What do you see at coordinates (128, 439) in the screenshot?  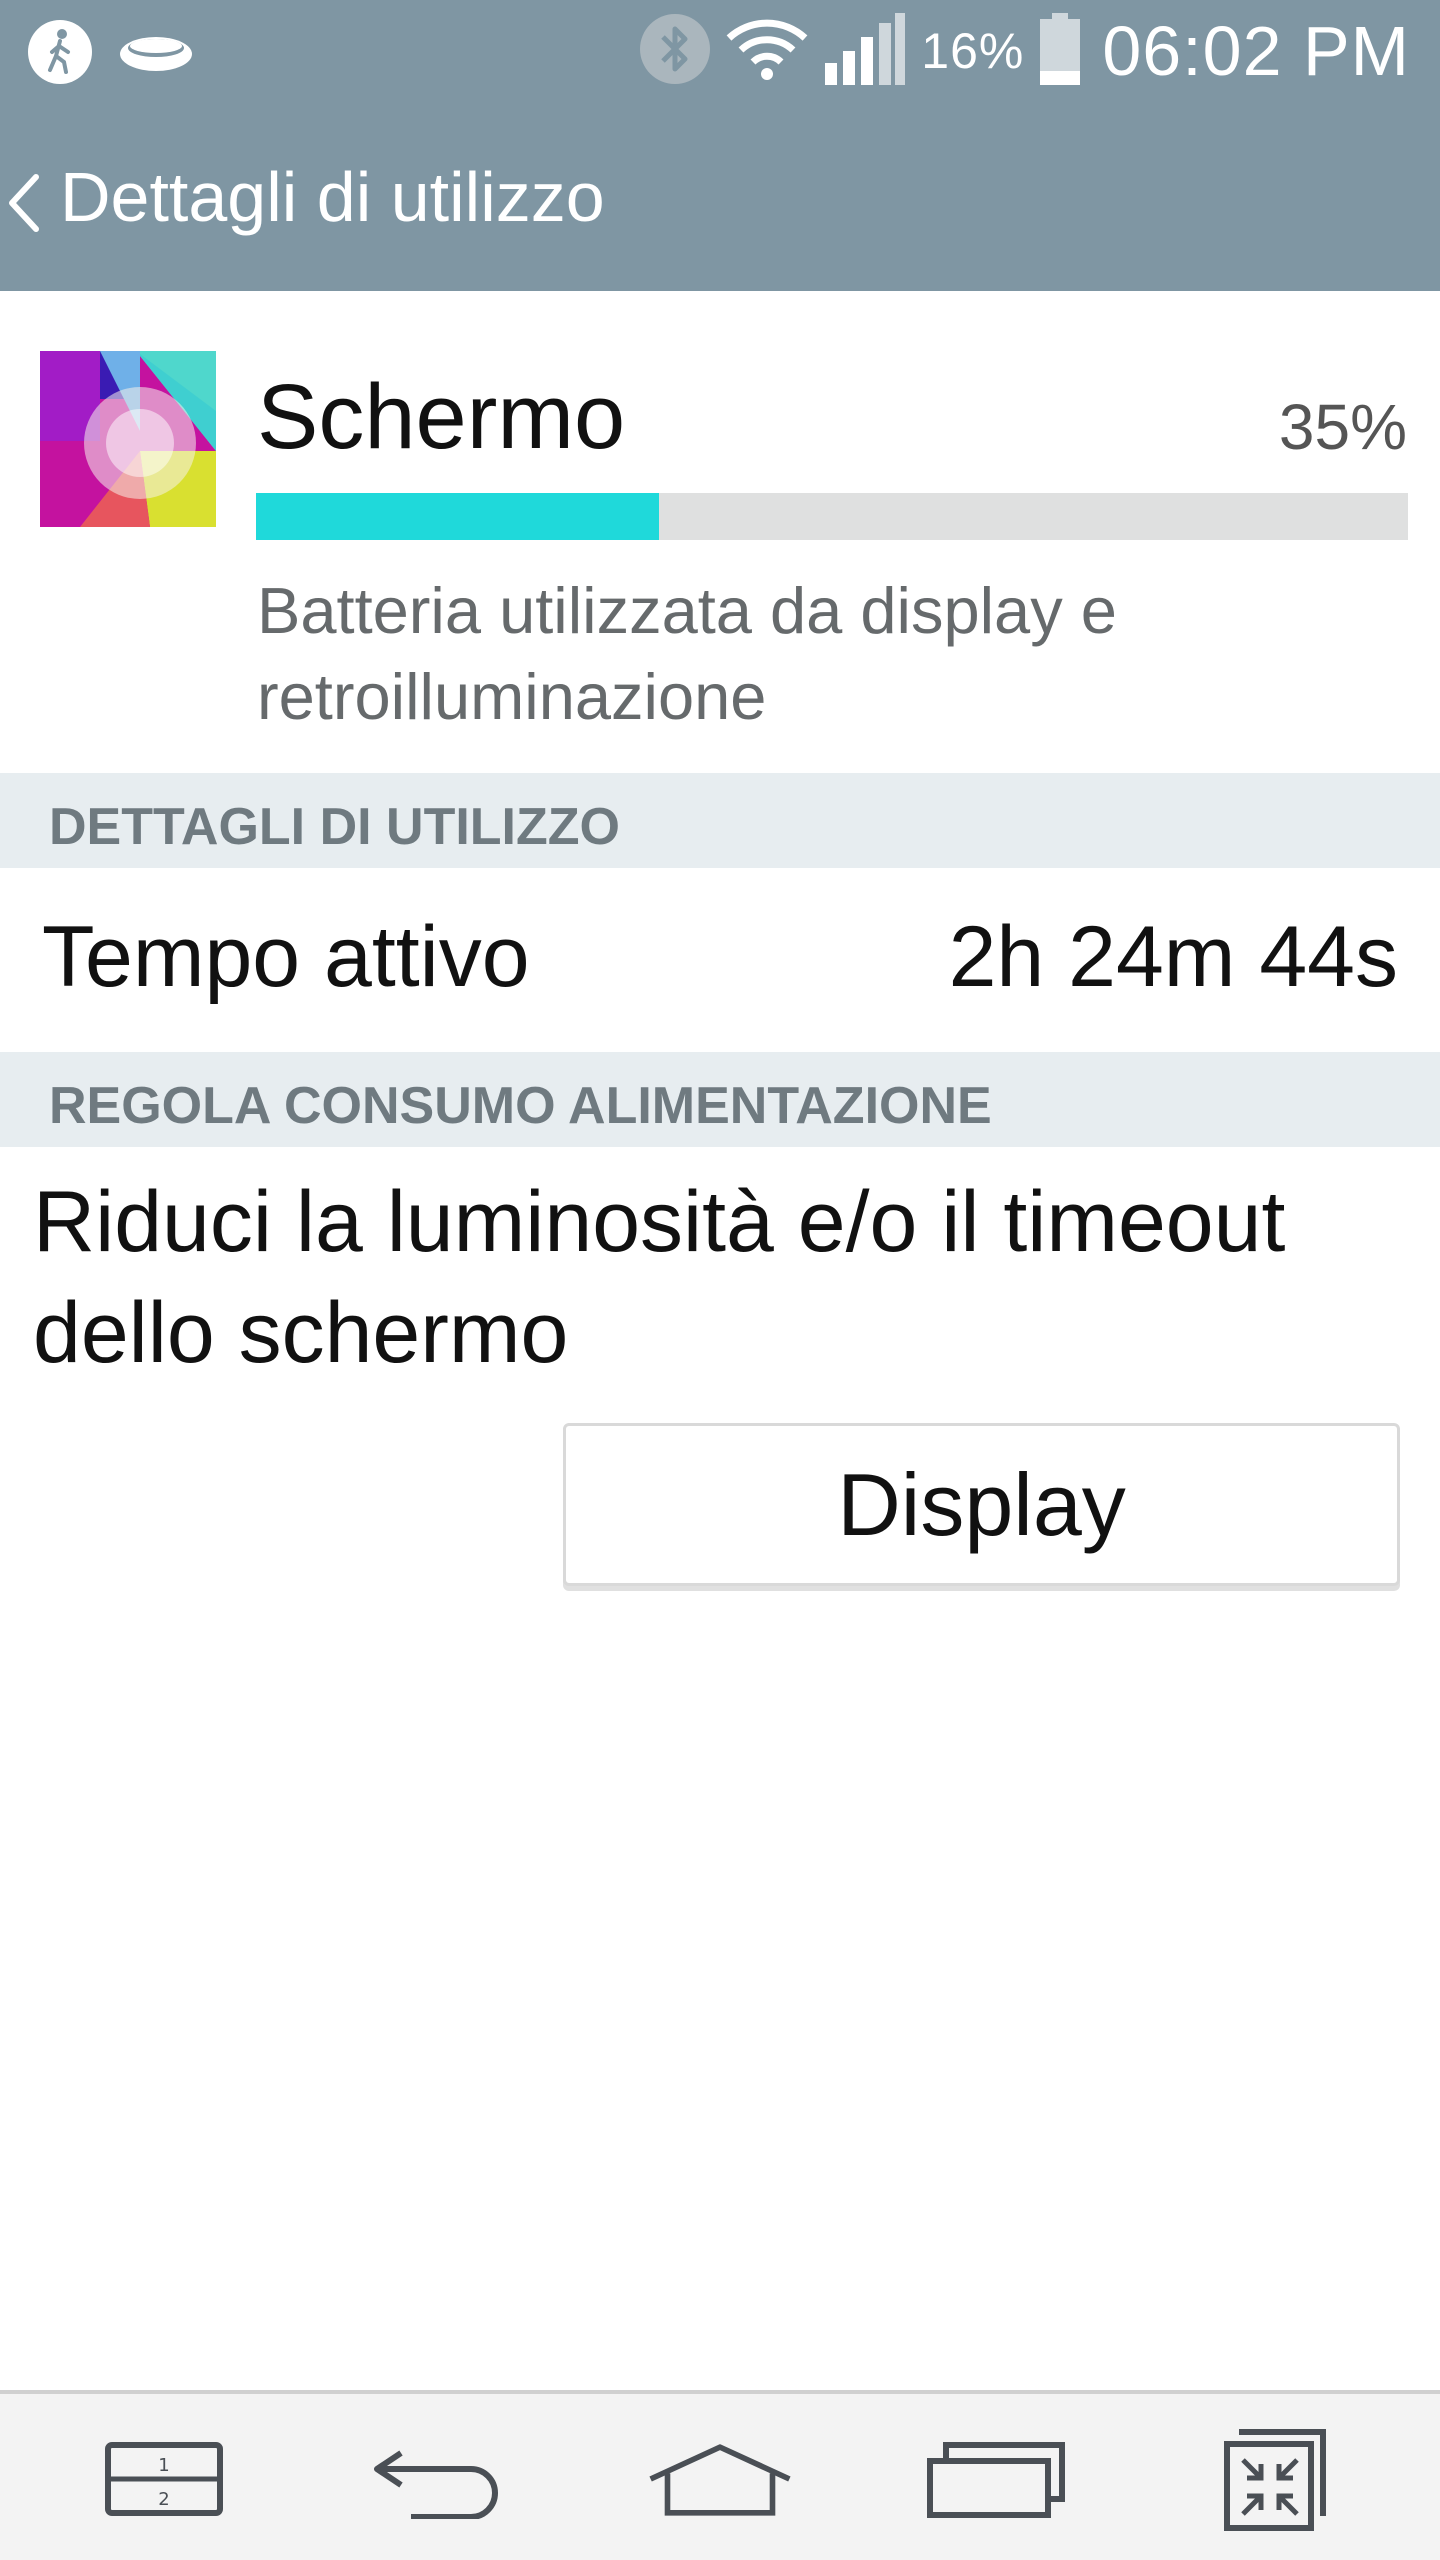 I see `screen-app-icon` at bounding box center [128, 439].